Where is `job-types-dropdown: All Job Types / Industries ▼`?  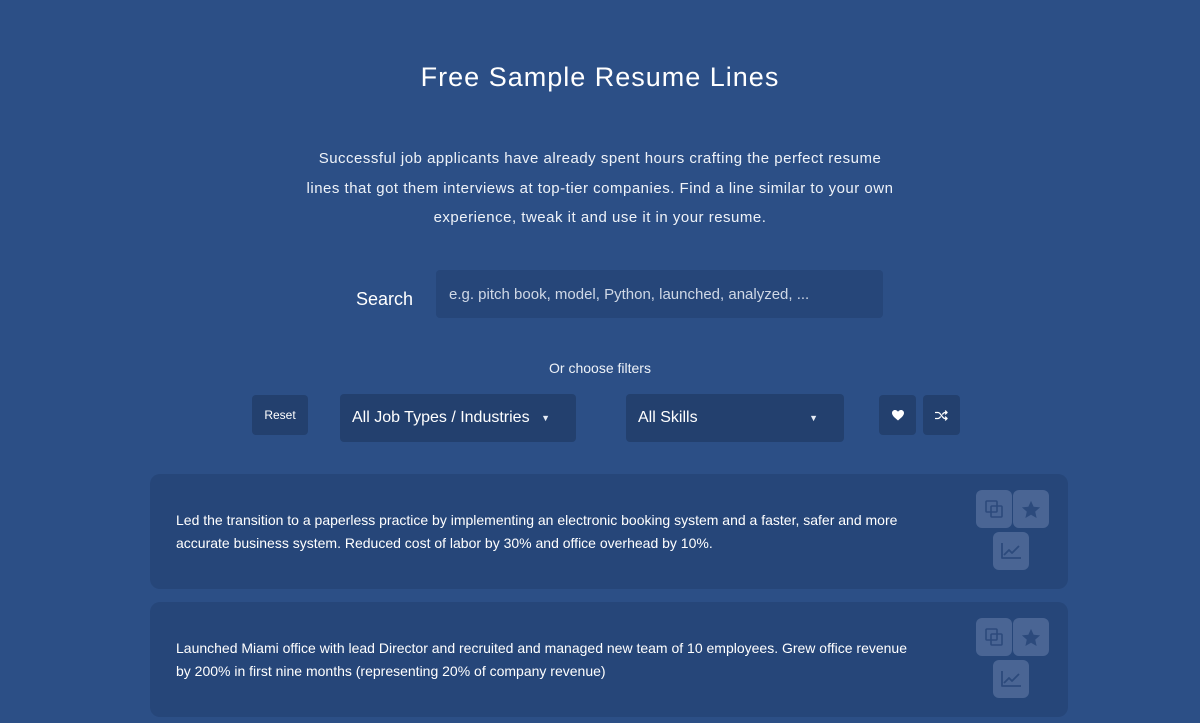
job-types-dropdown: All Job Types / Industries ▼ is located at coordinates (458, 418).